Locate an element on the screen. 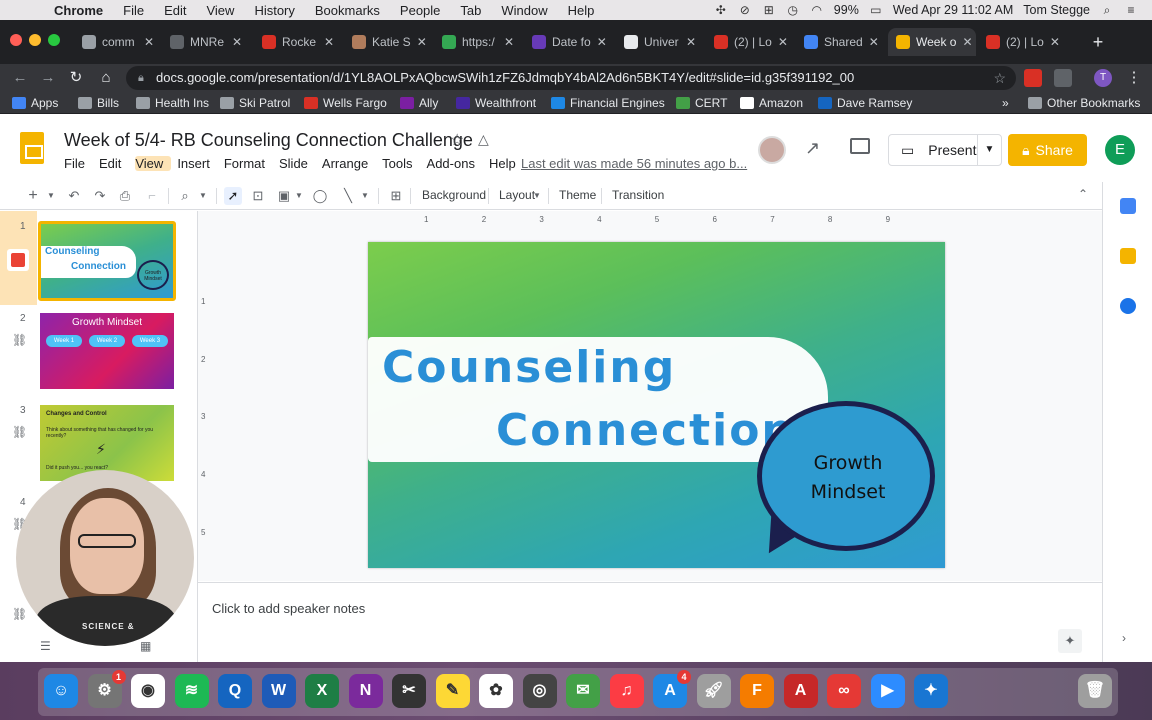 The width and height of the screenshot is (1152, 720). tasks-icon is located at coordinates (1128, 306).